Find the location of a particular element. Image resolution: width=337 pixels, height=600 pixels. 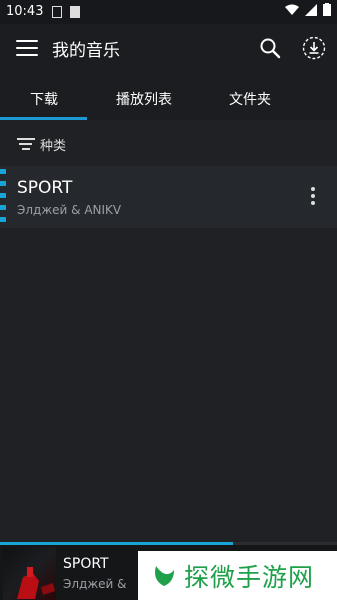

song-artist: Элджей & ANIKV is located at coordinates (69, 210).